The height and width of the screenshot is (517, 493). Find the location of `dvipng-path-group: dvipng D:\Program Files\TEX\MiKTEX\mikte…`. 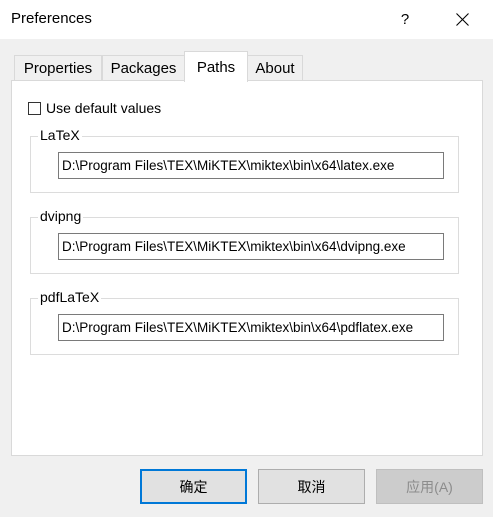

dvipng-path-group: dvipng D:\Program Files\TEX\MiKTEX\mikte… is located at coordinates (244, 241).